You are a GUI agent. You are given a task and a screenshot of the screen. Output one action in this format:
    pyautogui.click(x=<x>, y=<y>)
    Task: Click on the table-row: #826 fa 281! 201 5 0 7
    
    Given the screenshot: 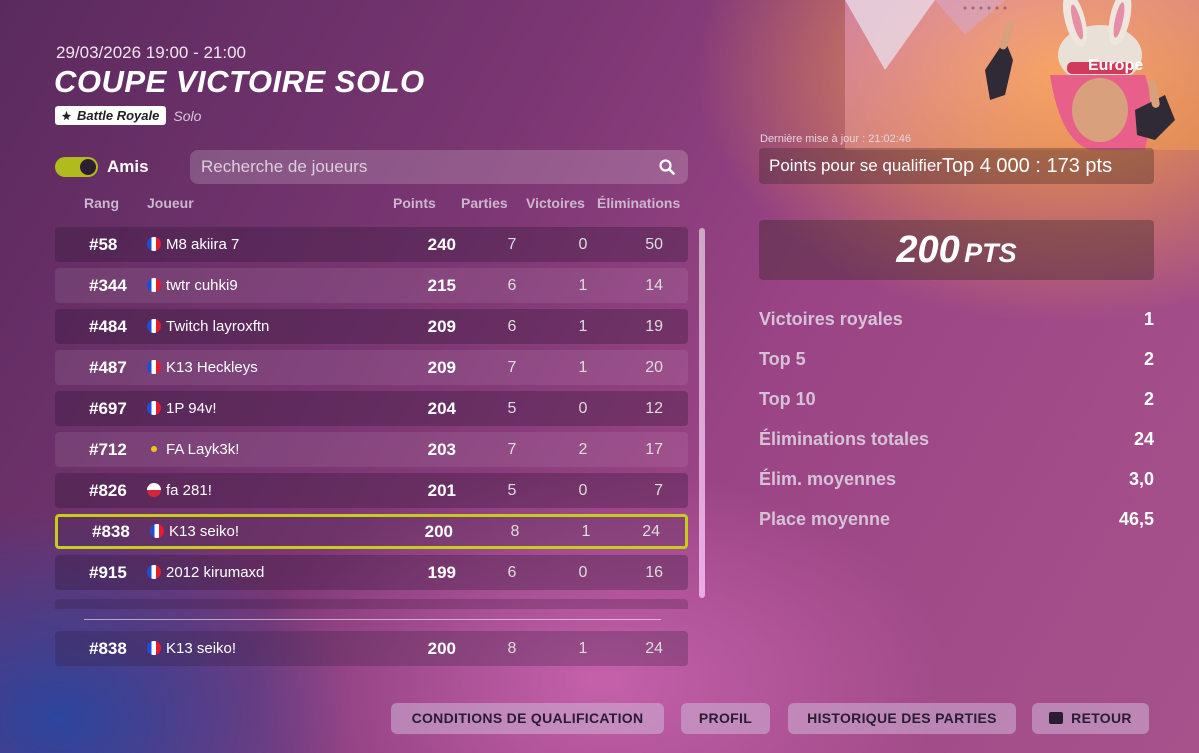 What is the action you would take?
    pyautogui.click(x=371, y=490)
    